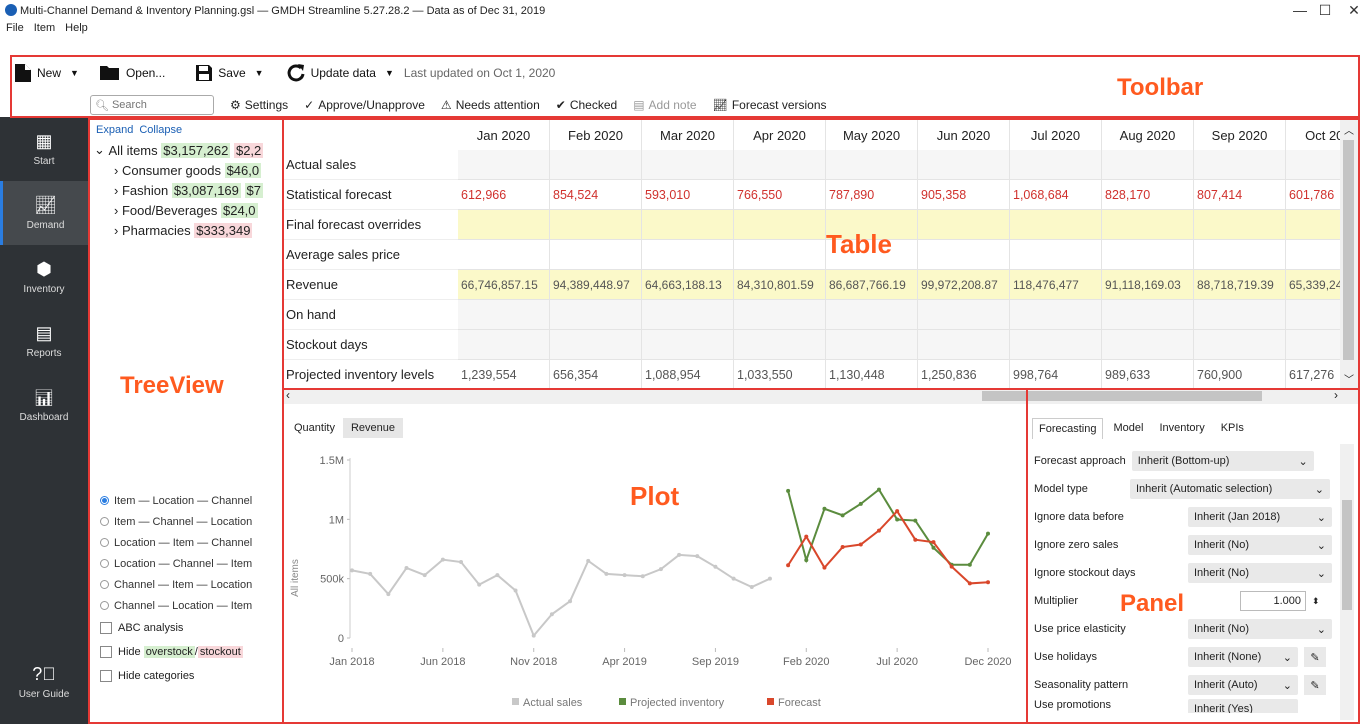  Describe the element at coordinates (1160, 87) in the screenshot. I see `toolbar-annotation: Toolbar` at that location.